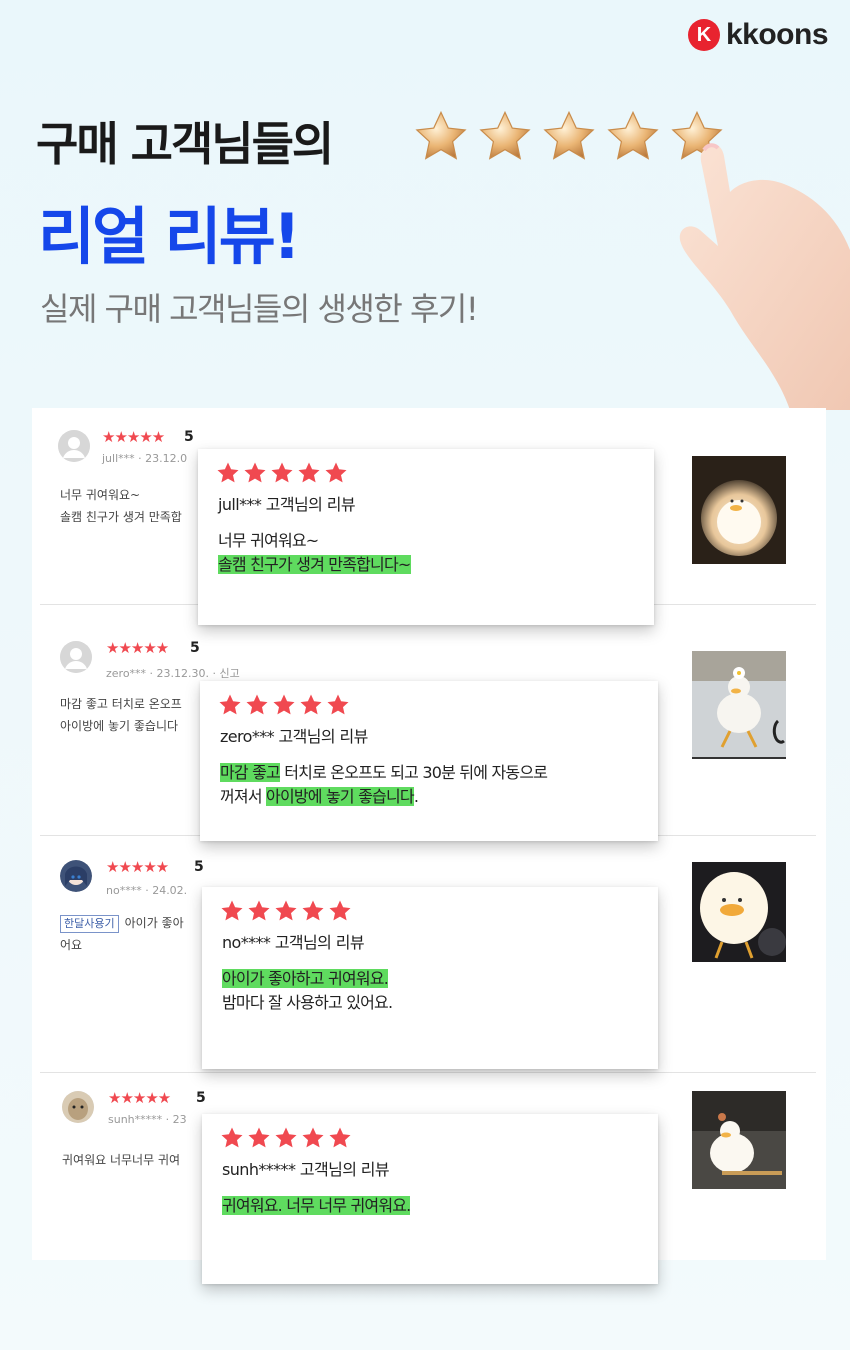  I want to click on review-text-line: 아이방에 놓기 좋습니다, so click(119, 726).